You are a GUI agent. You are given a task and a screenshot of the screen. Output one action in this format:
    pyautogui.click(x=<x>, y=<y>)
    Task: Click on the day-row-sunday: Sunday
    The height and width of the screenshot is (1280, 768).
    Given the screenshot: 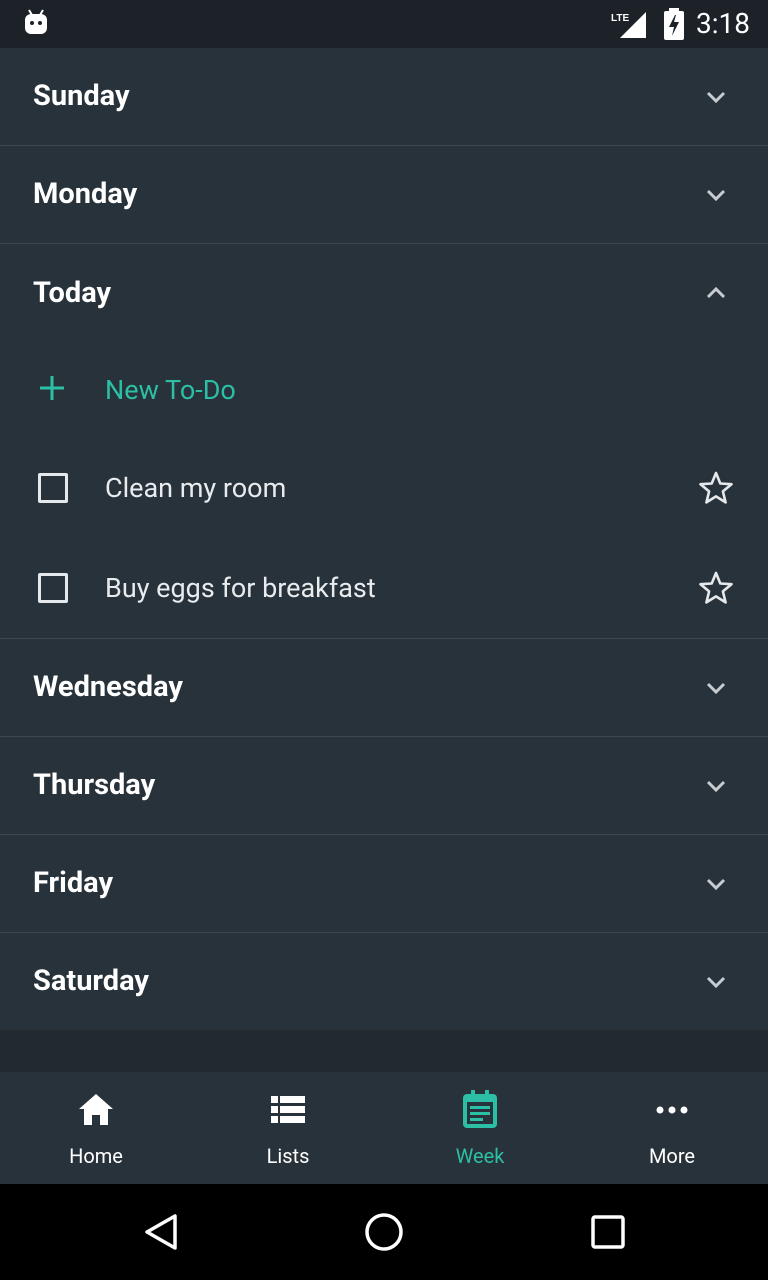 What is the action you would take?
    pyautogui.click(x=384, y=97)
    